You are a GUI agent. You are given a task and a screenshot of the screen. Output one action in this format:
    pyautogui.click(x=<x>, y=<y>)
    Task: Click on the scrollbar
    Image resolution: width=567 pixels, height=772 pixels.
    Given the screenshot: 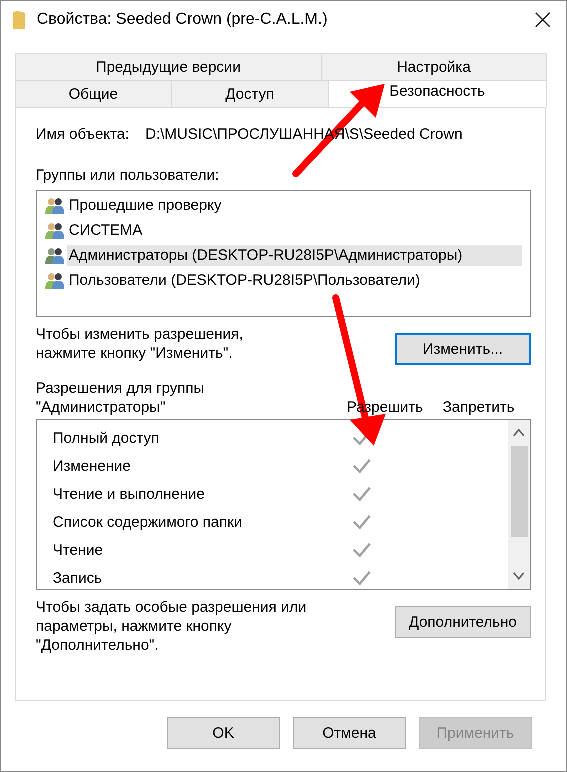 What is the action you would take?
    pyautogui.click(x=519, y=504)
    